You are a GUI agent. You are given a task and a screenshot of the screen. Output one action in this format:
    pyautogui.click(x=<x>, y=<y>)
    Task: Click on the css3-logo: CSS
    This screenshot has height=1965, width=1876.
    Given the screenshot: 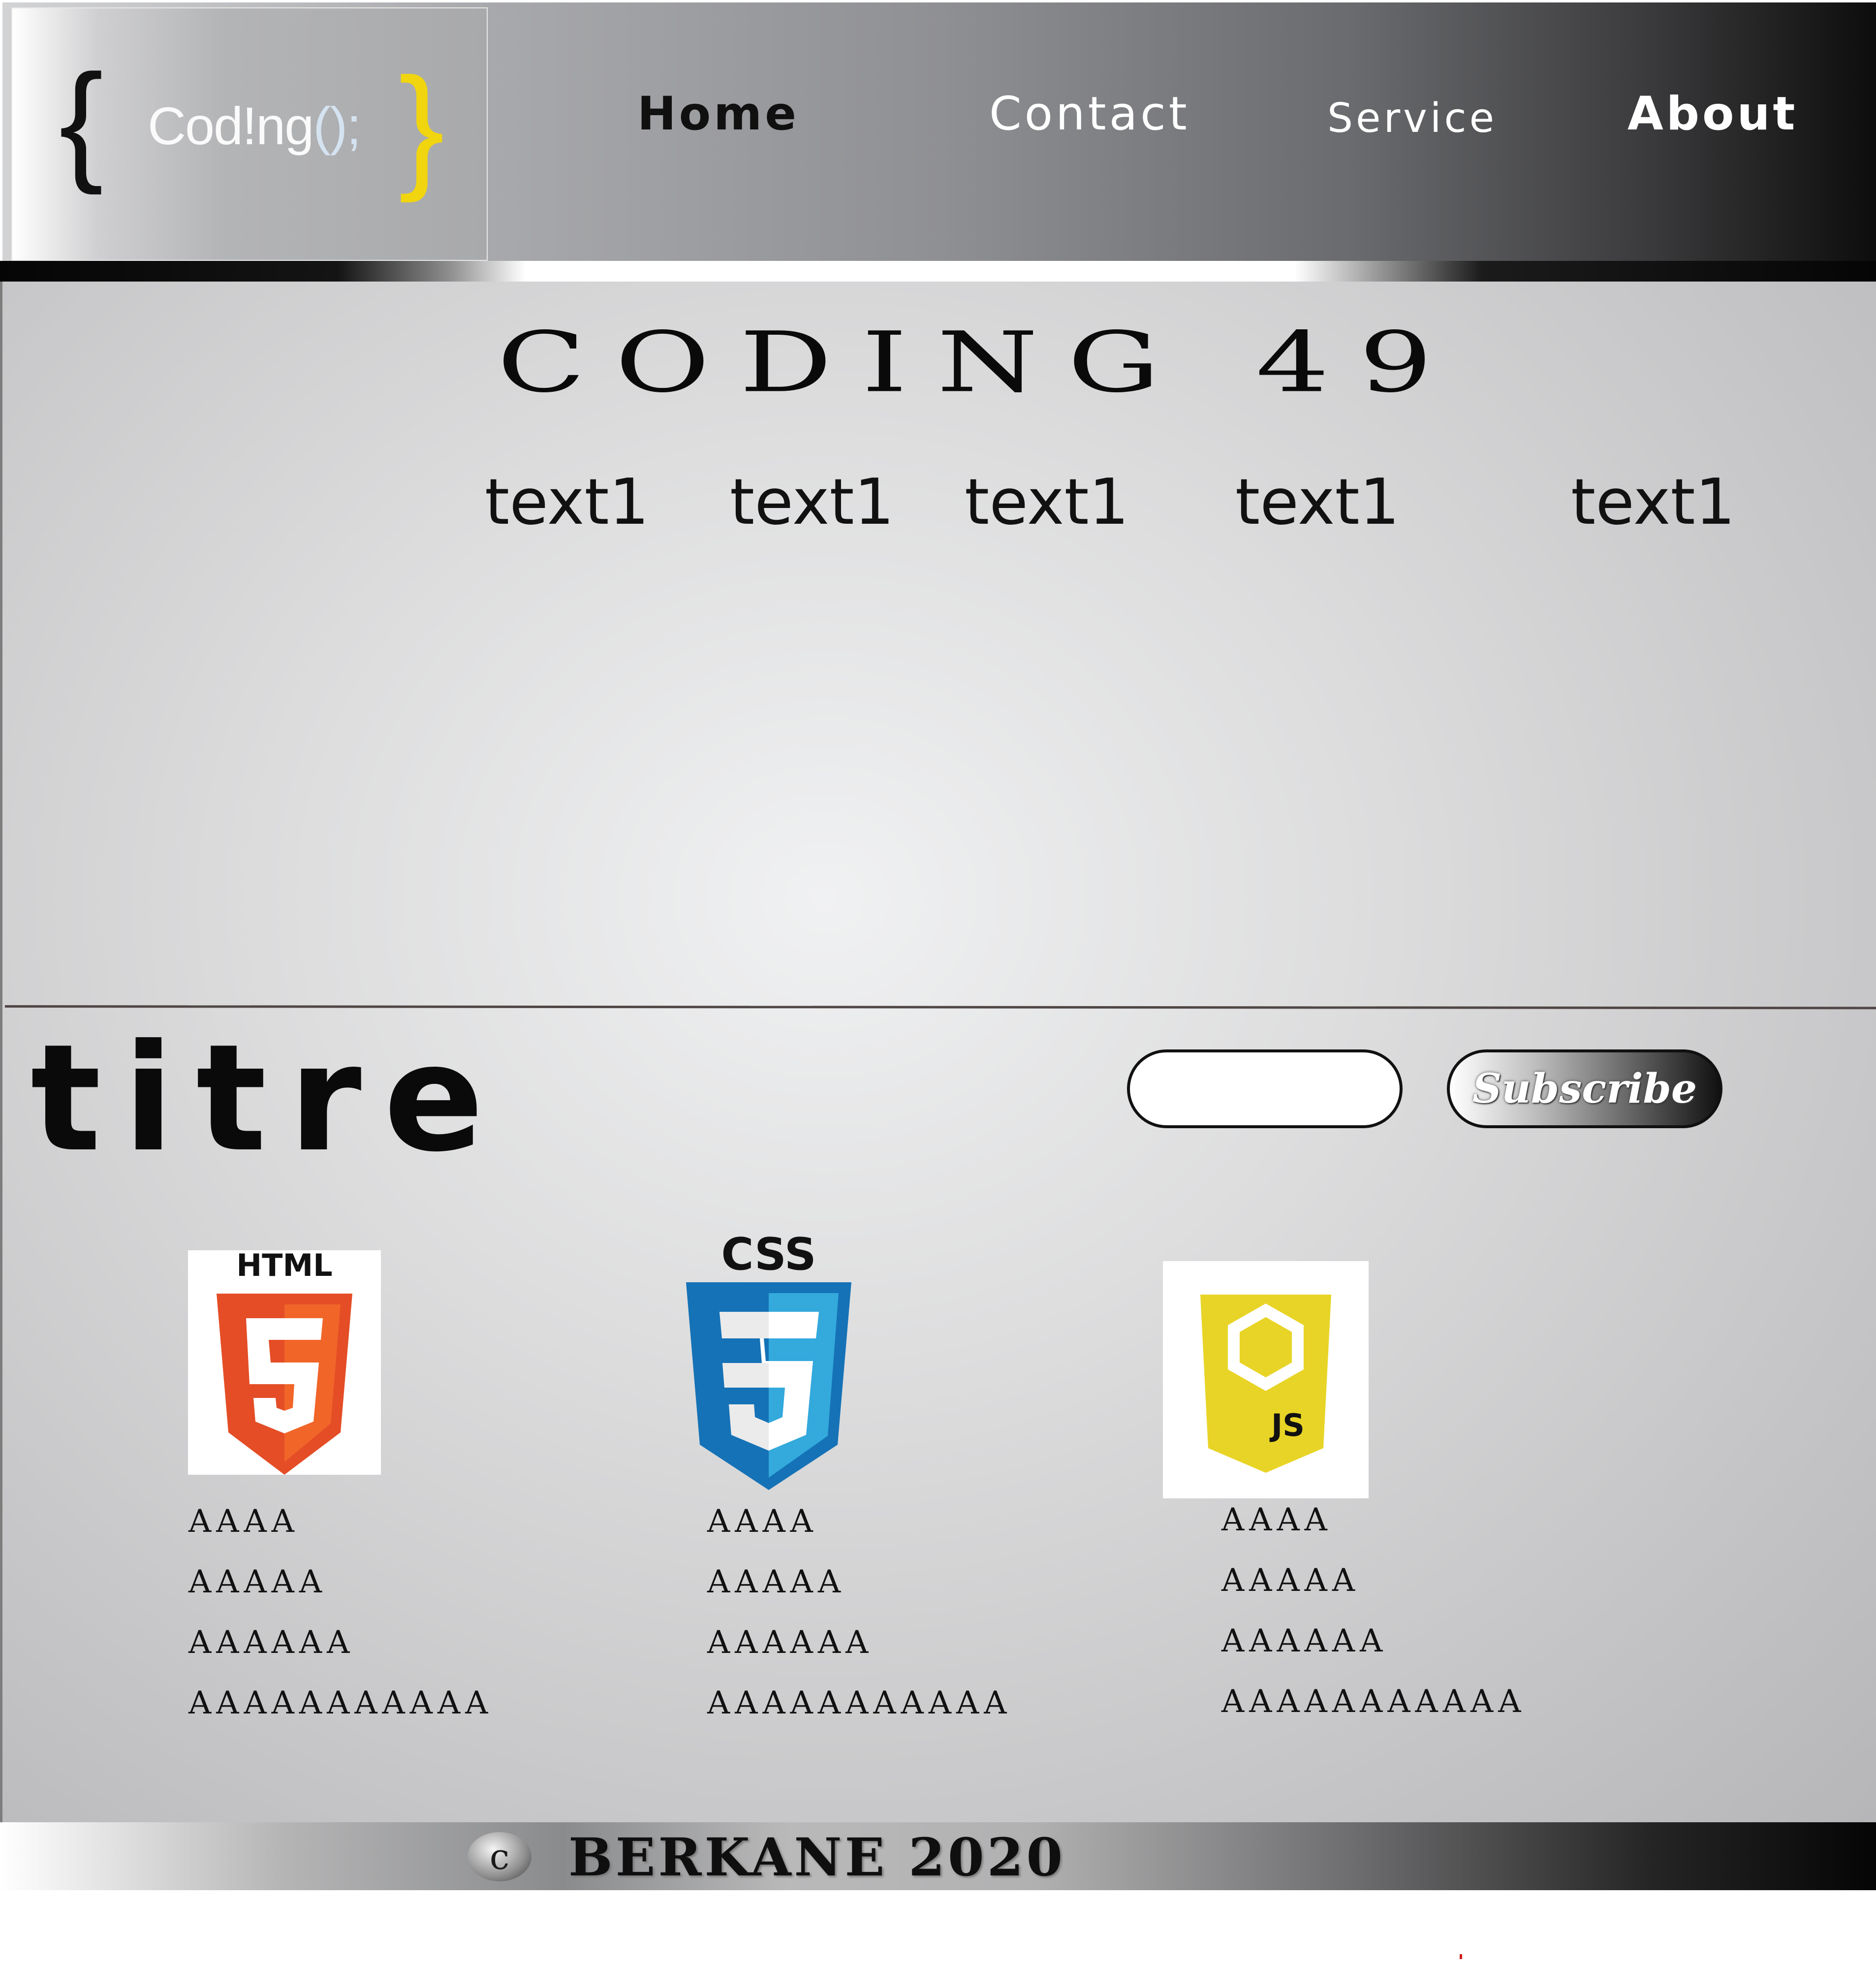 What is the action you would take?
    pyautogui.click(x=768, y=1362)
    